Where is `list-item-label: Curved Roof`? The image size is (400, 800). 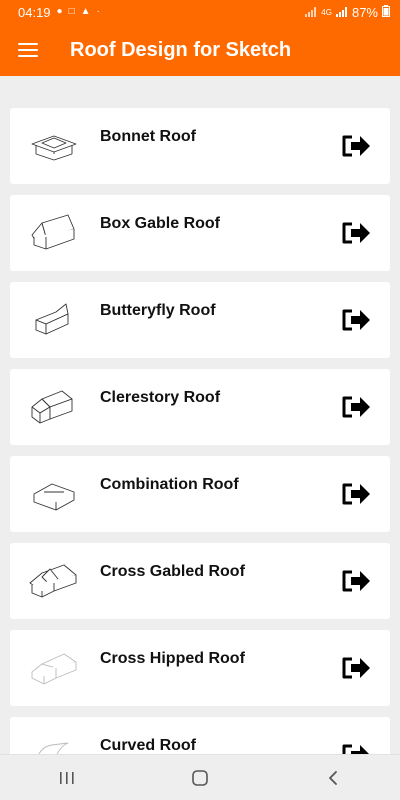 list-item-label: Curved Roof is located at coordinates (148, 745).